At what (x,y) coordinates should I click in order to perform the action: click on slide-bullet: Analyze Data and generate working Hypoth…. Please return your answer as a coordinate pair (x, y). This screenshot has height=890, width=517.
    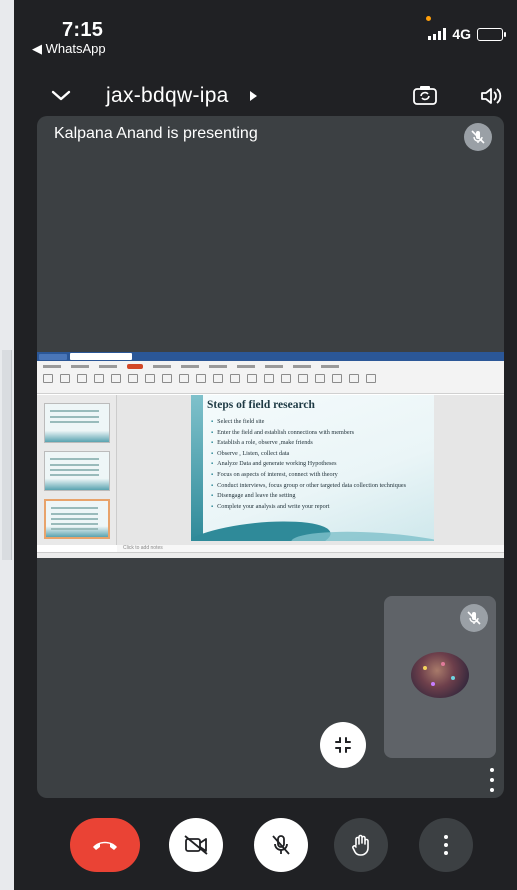
    Looking at the image, I should click on (321, 464).